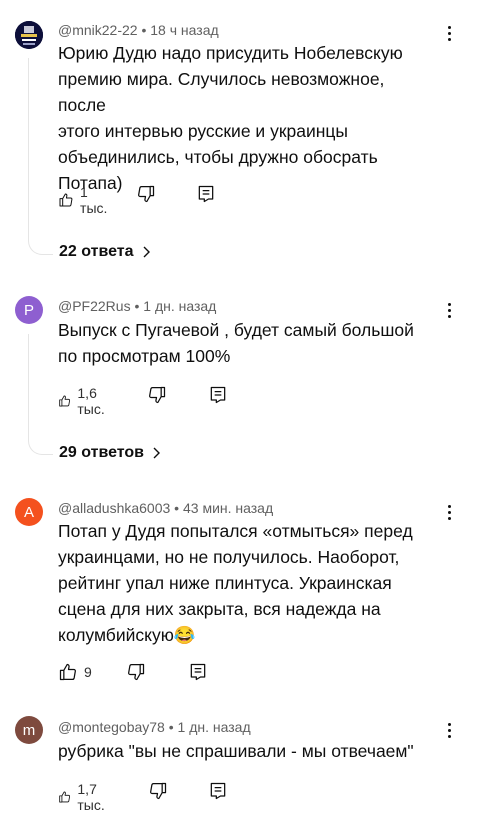  I want to click on like-count: 9, so click(88, 672).